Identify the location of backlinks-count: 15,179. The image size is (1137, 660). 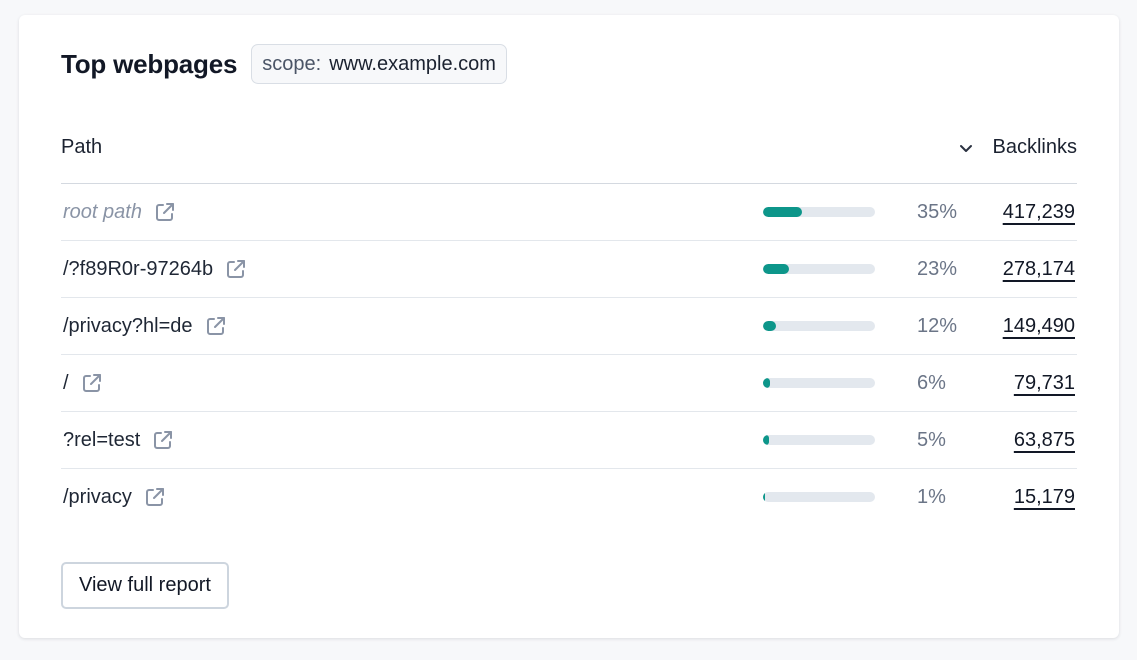
(1044, 497).